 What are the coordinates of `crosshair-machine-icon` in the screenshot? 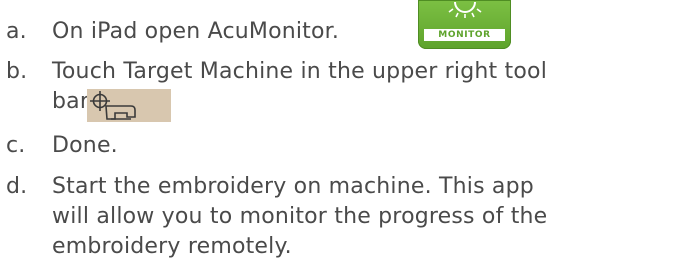 It's located at (113, 105).